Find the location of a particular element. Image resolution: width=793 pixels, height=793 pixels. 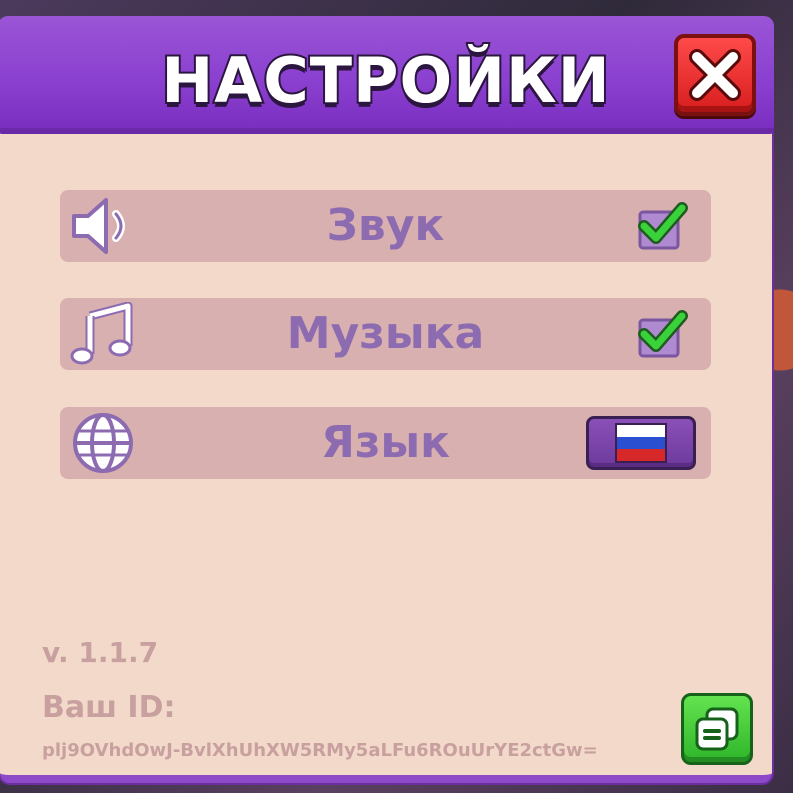

copy-id-button is located at coordinates (717, 729).